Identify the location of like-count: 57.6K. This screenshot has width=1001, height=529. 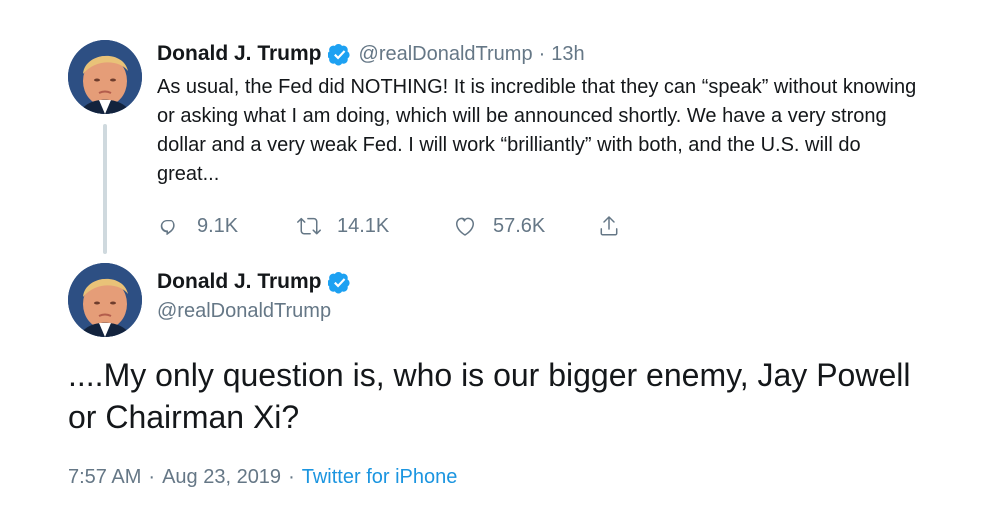
(519, 225).